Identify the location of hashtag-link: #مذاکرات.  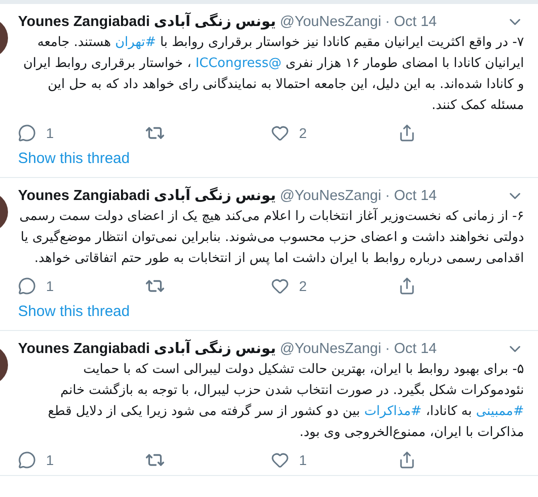
(393, 411).